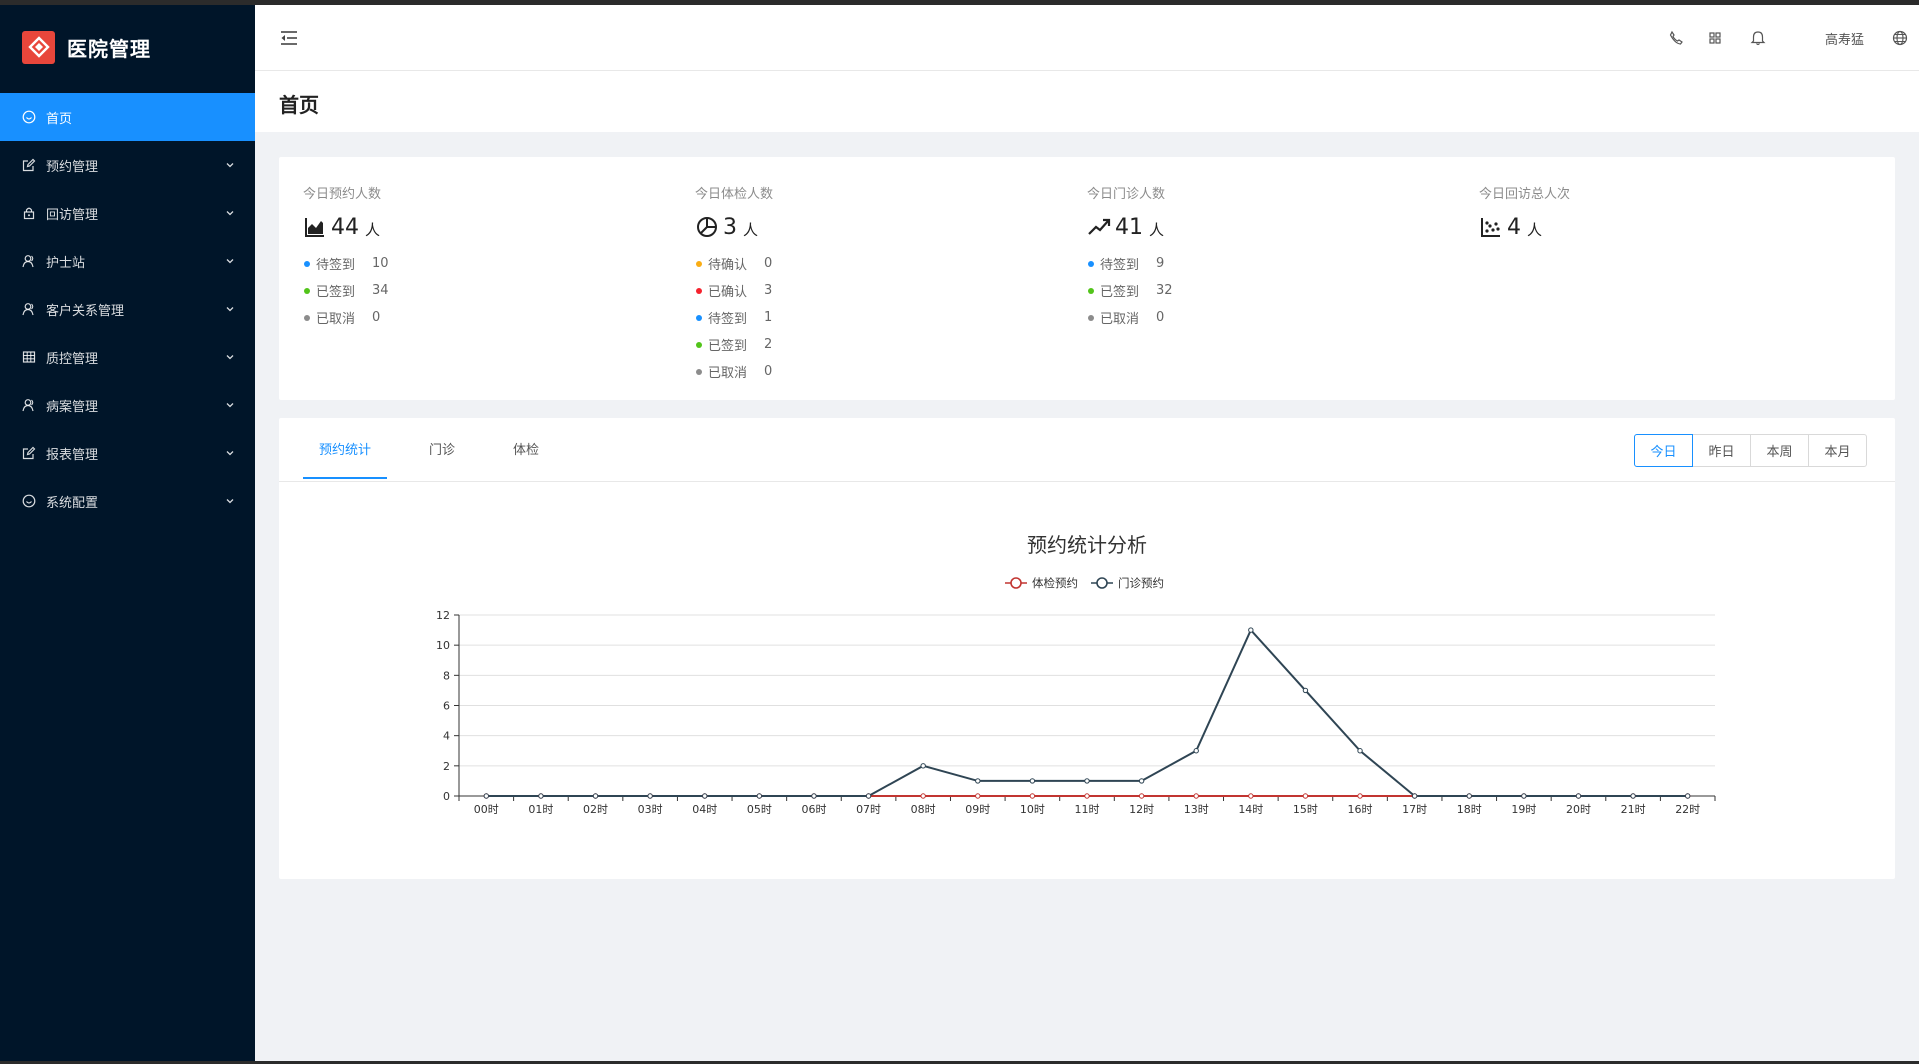  Describe the element at coordinates (380, 290) in the screenshot. I see `breakdown-value: 34` at that location.